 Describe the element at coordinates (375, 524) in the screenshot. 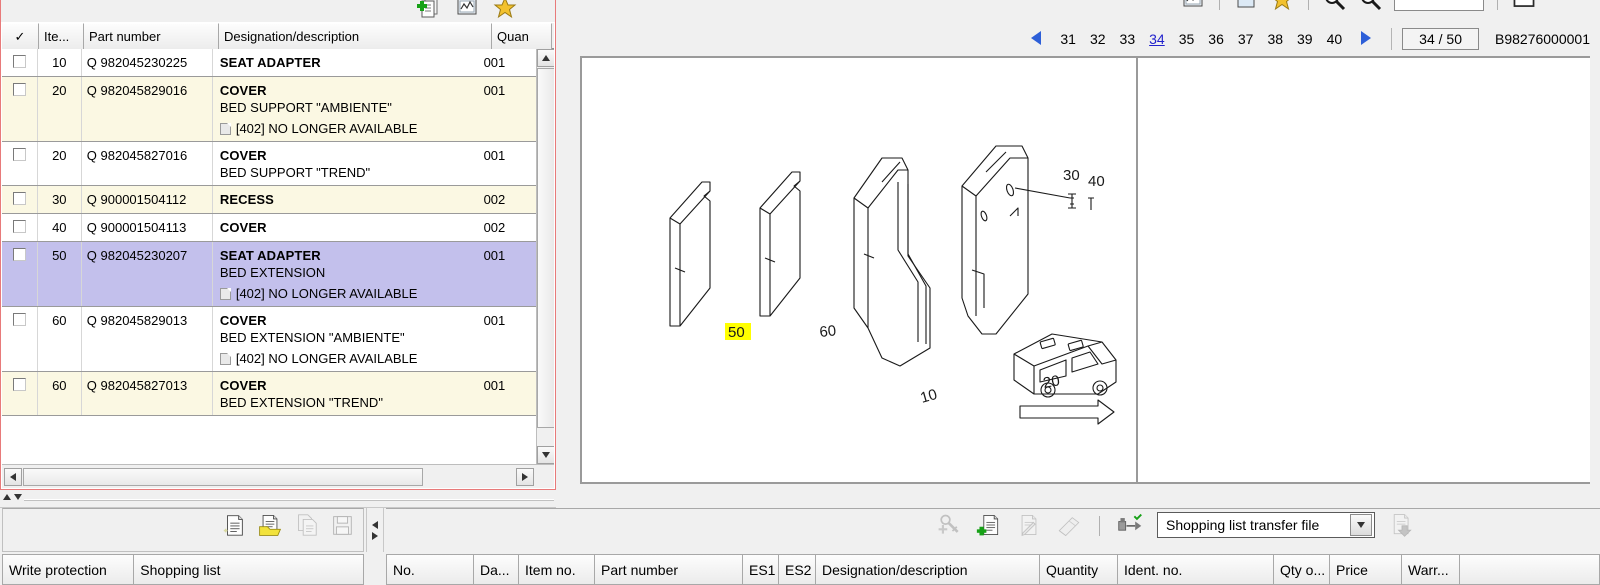

I see `splitter-left-icon` at that location.